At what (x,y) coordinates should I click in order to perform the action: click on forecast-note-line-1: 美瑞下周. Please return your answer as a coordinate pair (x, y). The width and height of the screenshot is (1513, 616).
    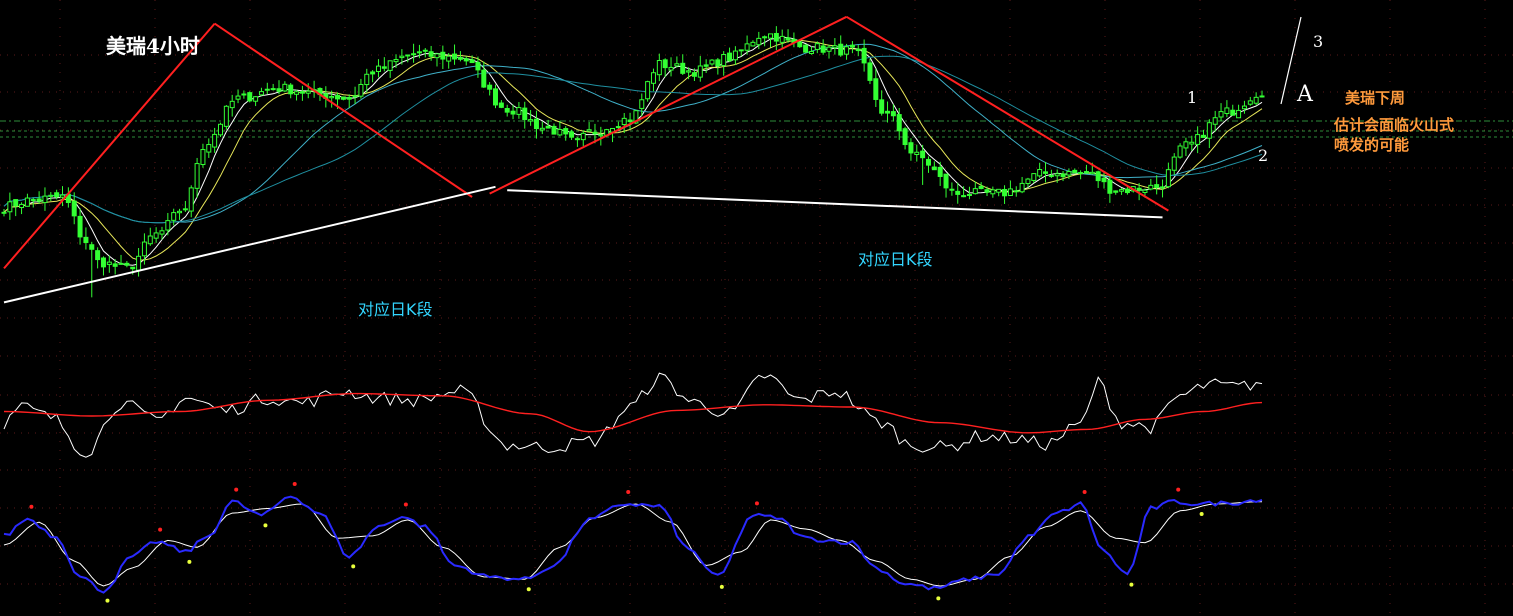
    Looking at the image, I should click on (1375, 98).